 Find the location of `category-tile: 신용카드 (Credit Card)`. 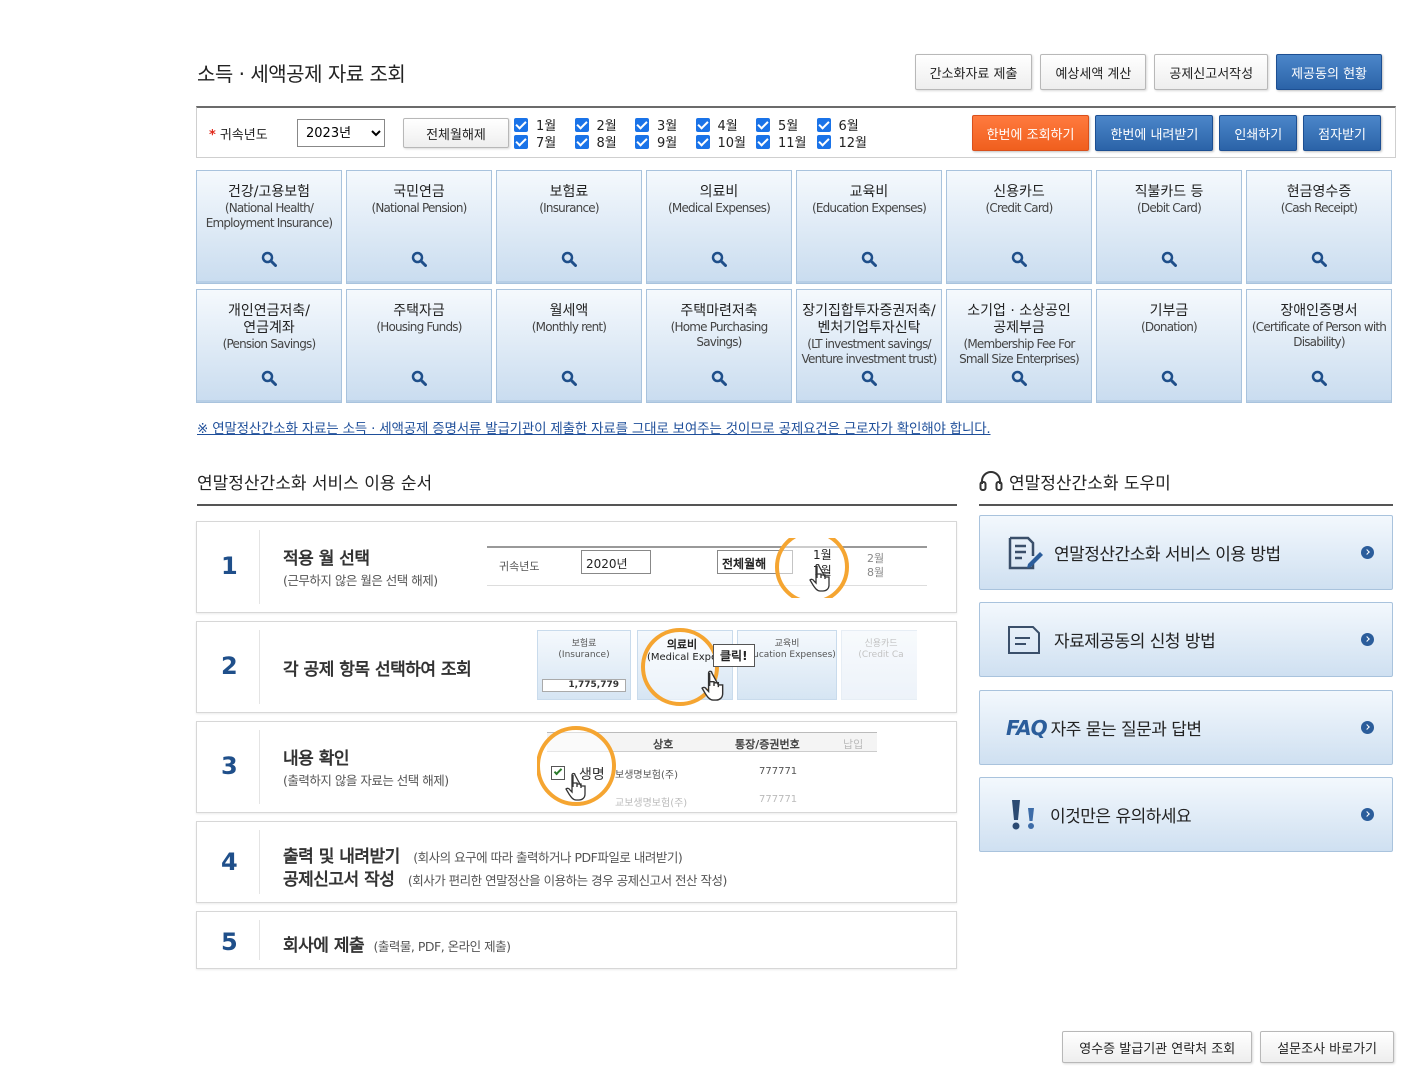

category-tile: 신용카드 (Credit Card) is located at coordinates (1019, 227).